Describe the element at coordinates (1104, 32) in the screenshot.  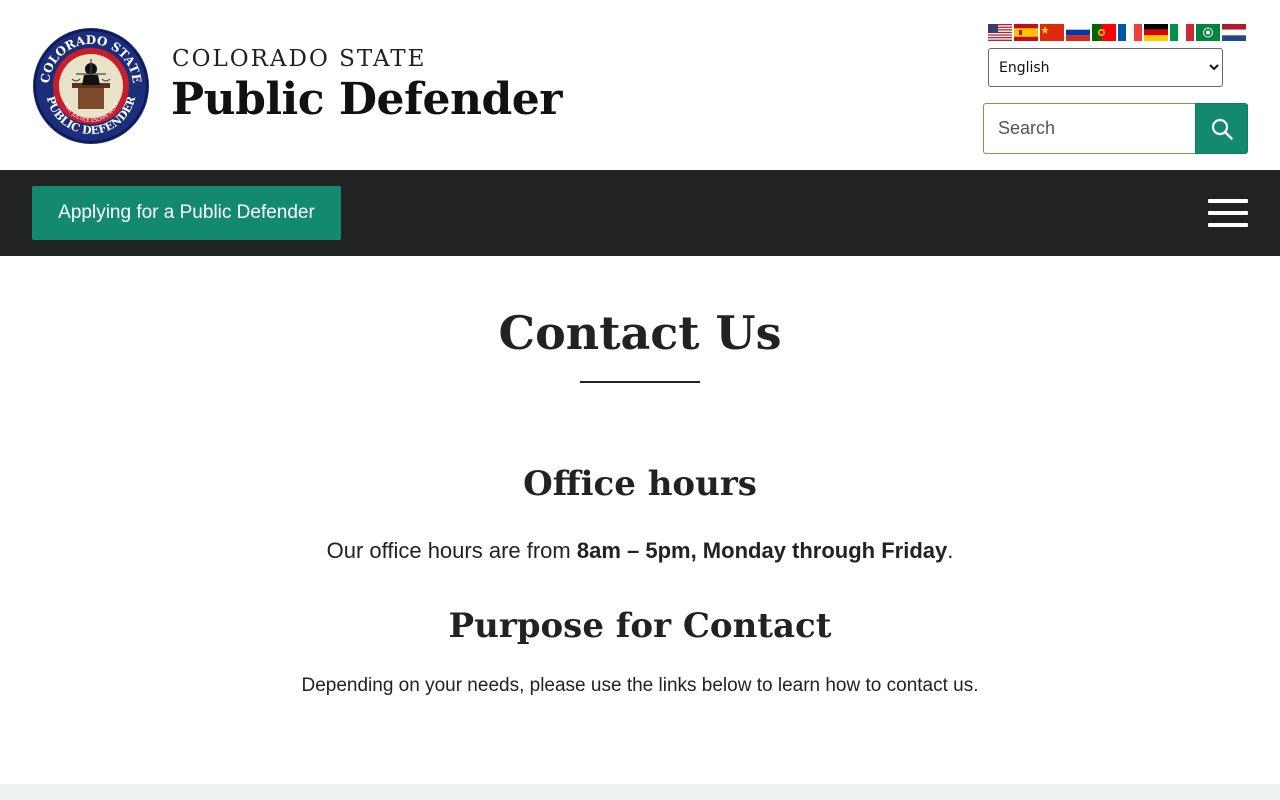
I see `portuguese-flag` at that location.